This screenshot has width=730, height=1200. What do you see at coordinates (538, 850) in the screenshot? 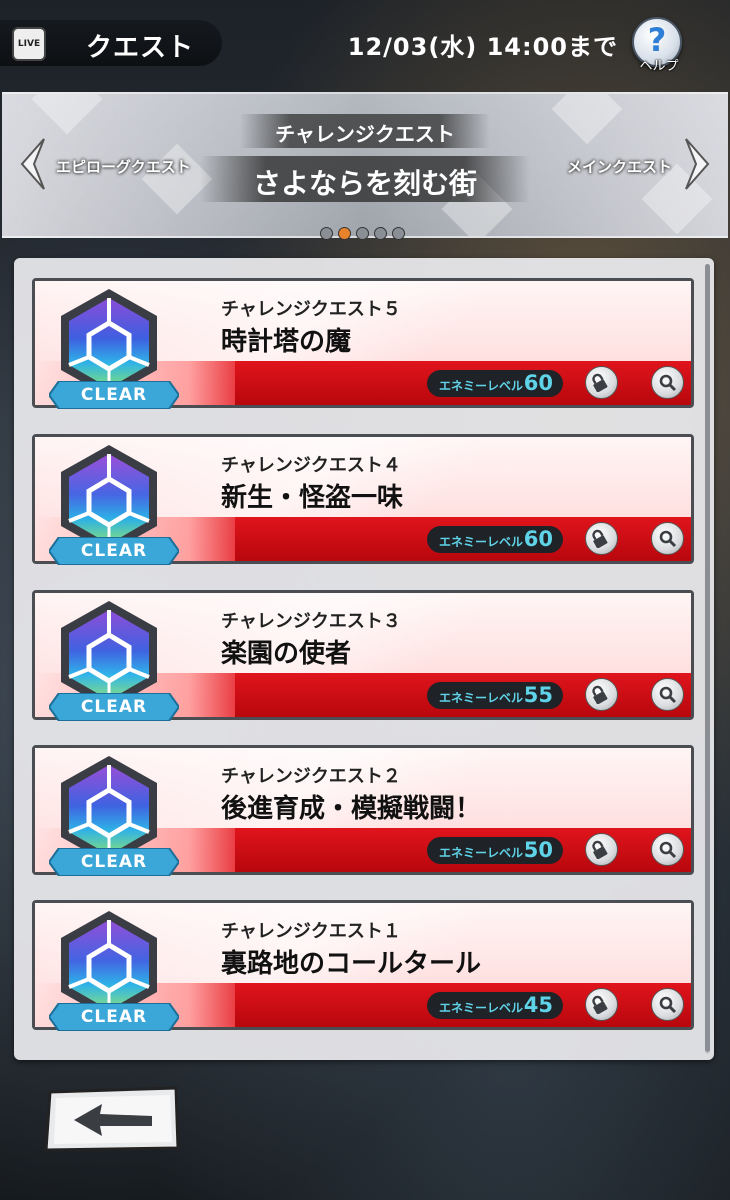
I see `enemy-level-value: 50` at bounding box center [538, 850].